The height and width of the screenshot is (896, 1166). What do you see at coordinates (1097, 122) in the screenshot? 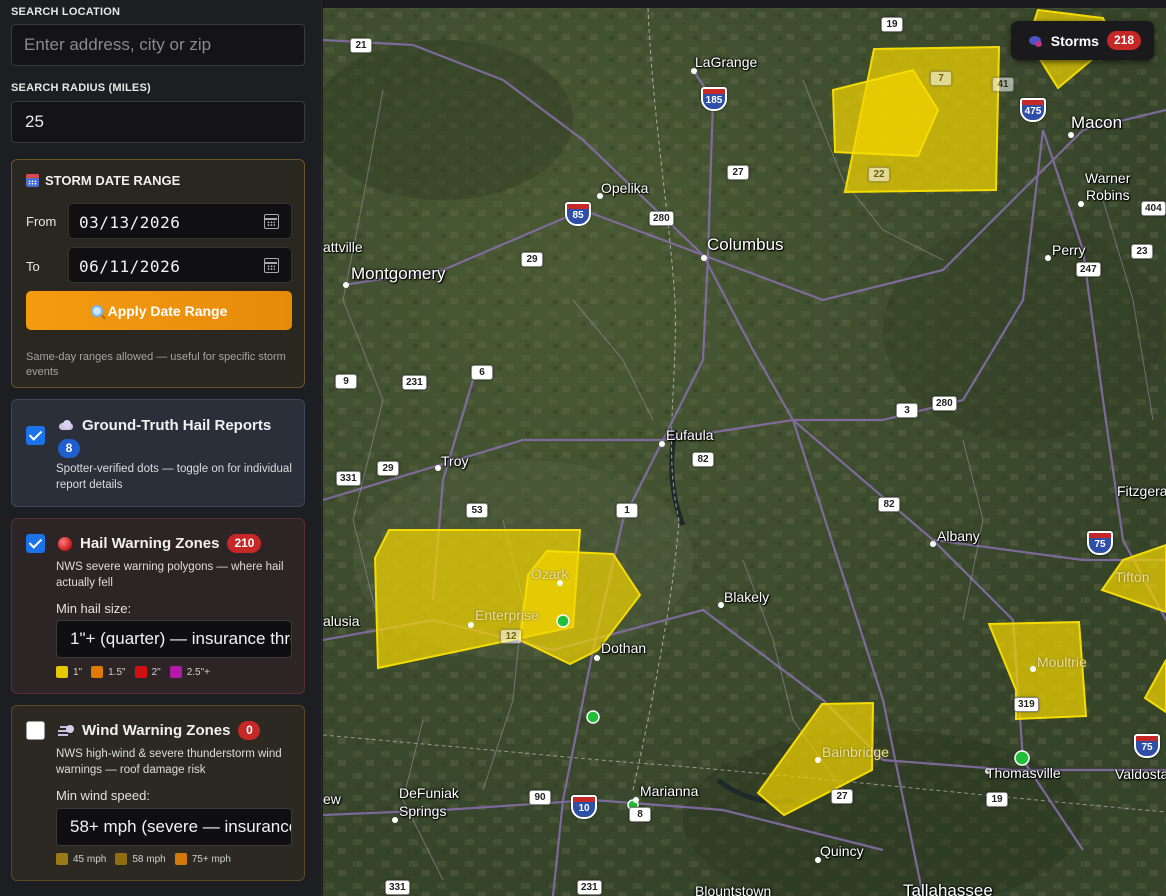
I see `city-label: Macon` at bounding box center [1097, 122].